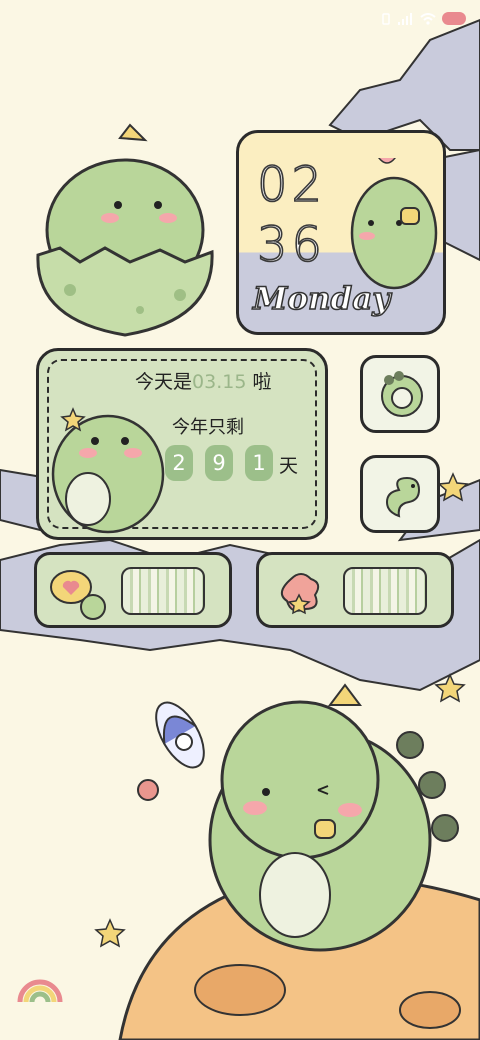 The width and height of the screenshot is (480, 1040). What do you see at coordinates (300, 594) in the screenshot?
I see `flower-icon` at bounding box center [300, 594].